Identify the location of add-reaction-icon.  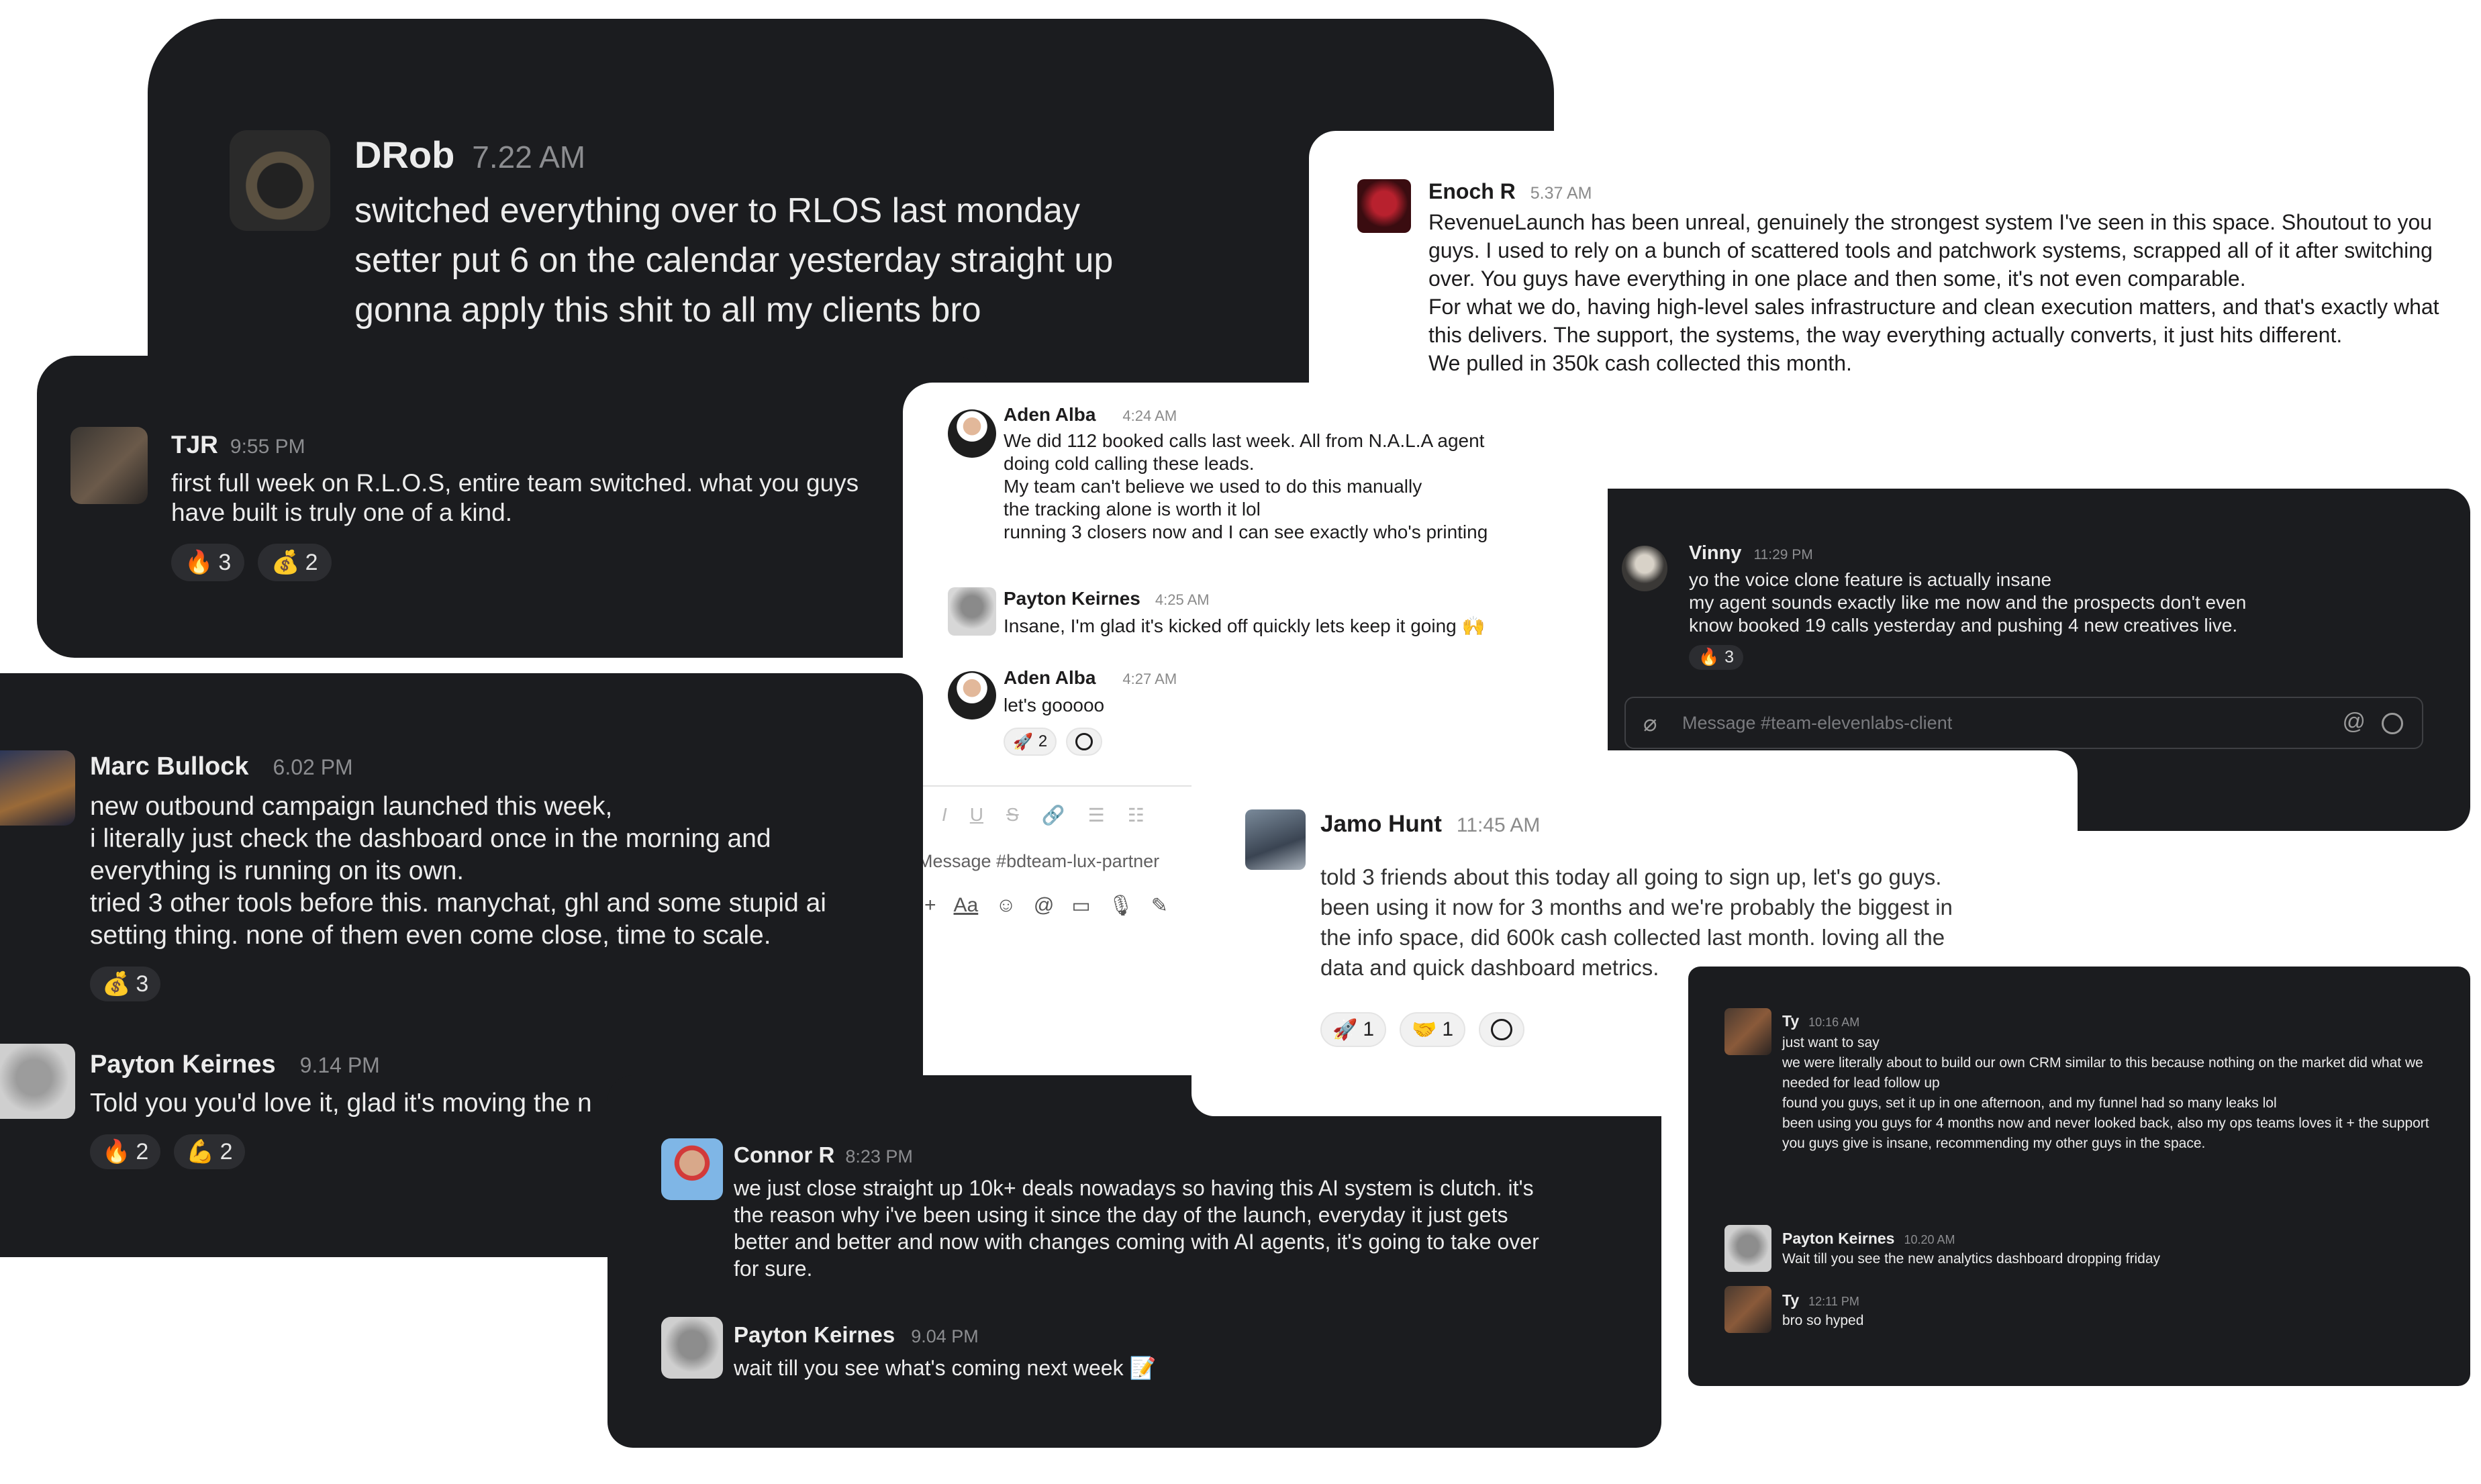
(1502, 1030).